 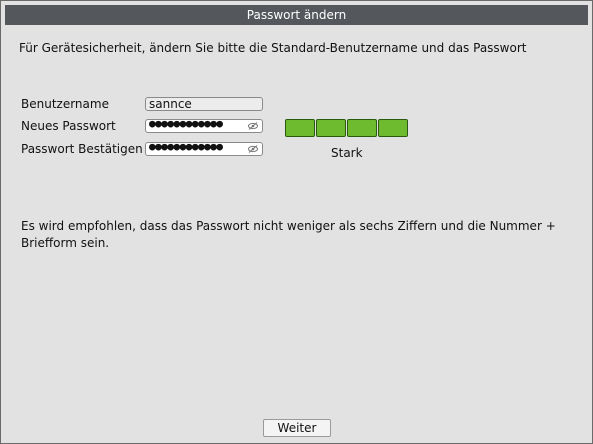 What do you see at coordinates (204, 104) in the screenshot?
I see `username-field: sannce` at bounding box center [204, 104].